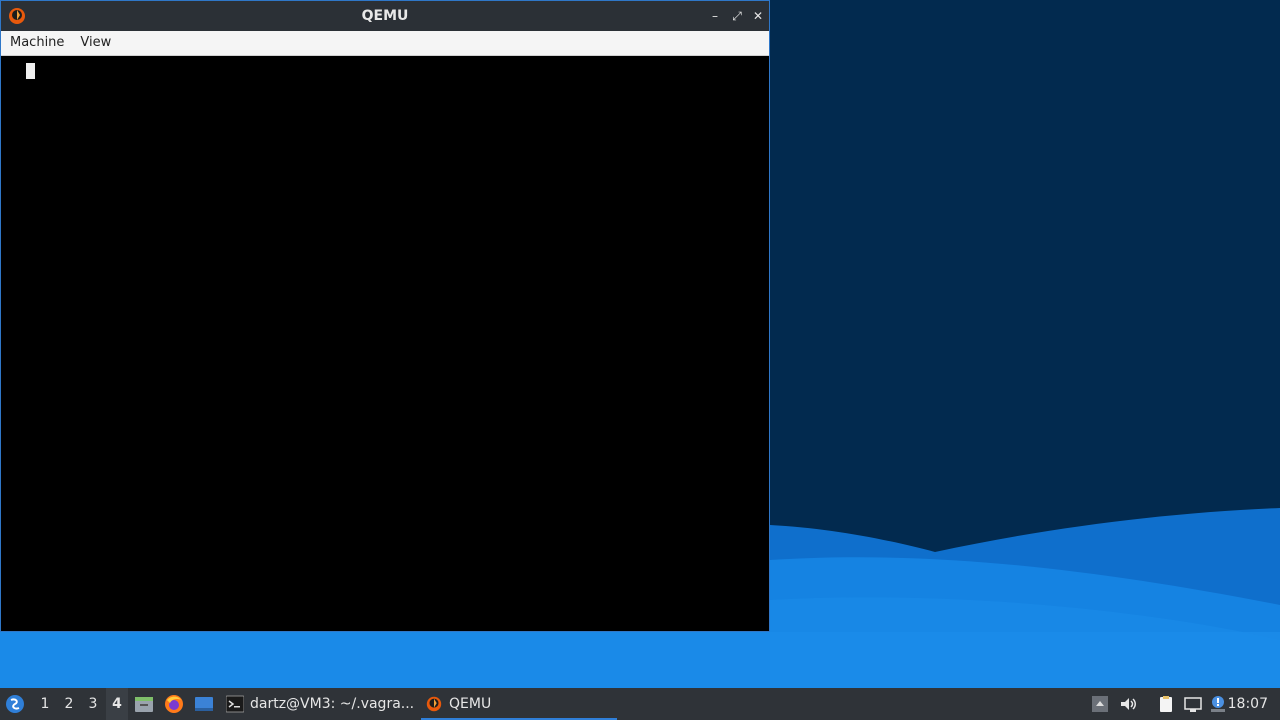 This screenshot has width=1280, height=720. Describe the element at coordinates (1218, 704) in the screenshot. I see `notification-icon` at that location.